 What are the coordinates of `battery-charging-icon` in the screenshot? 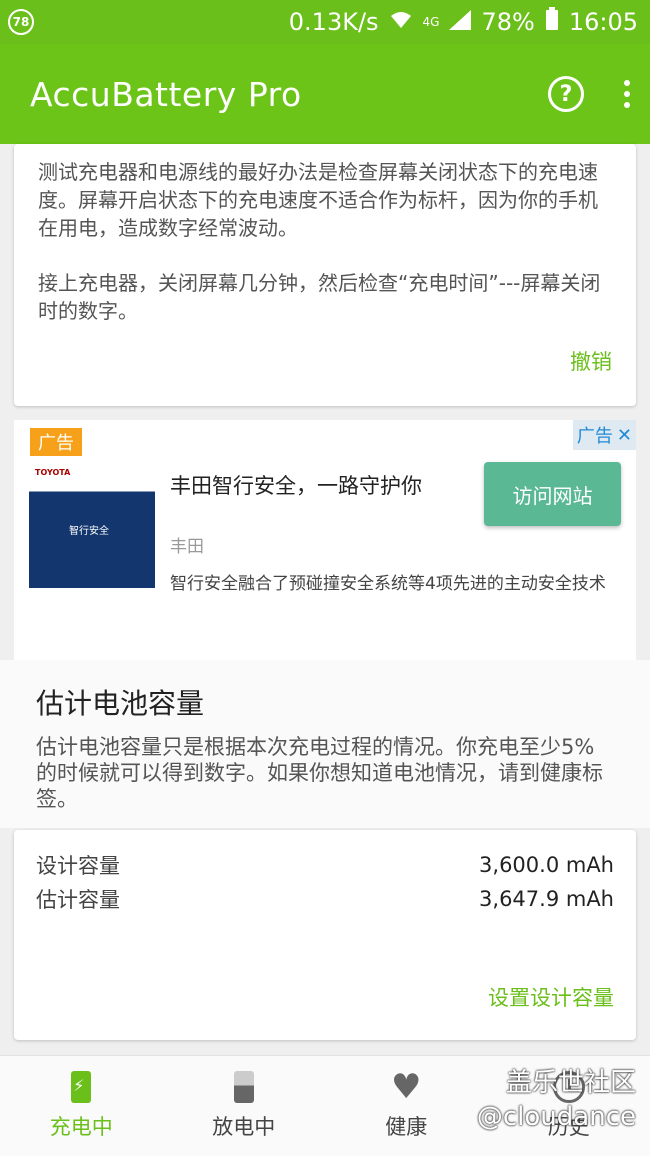 It's located at (81, 1087).